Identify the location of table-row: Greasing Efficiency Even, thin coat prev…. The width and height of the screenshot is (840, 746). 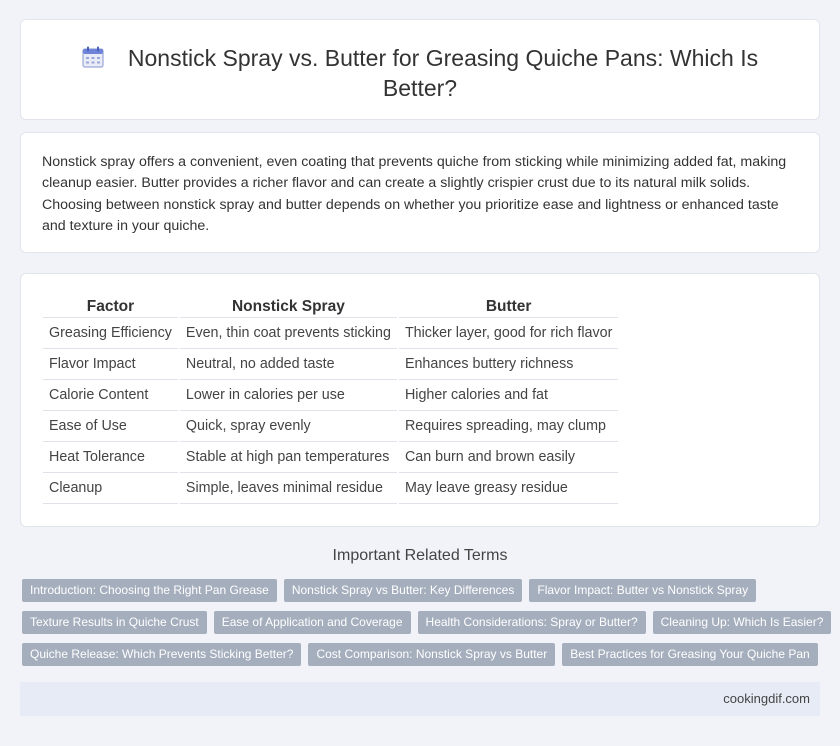
(331, 333).